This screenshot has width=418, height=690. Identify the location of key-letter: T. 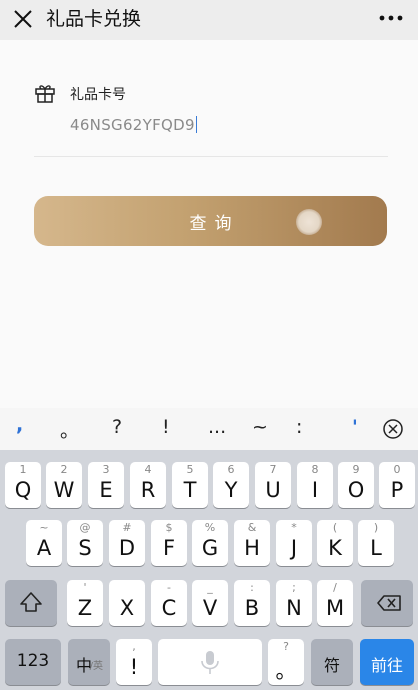
(190, 490).